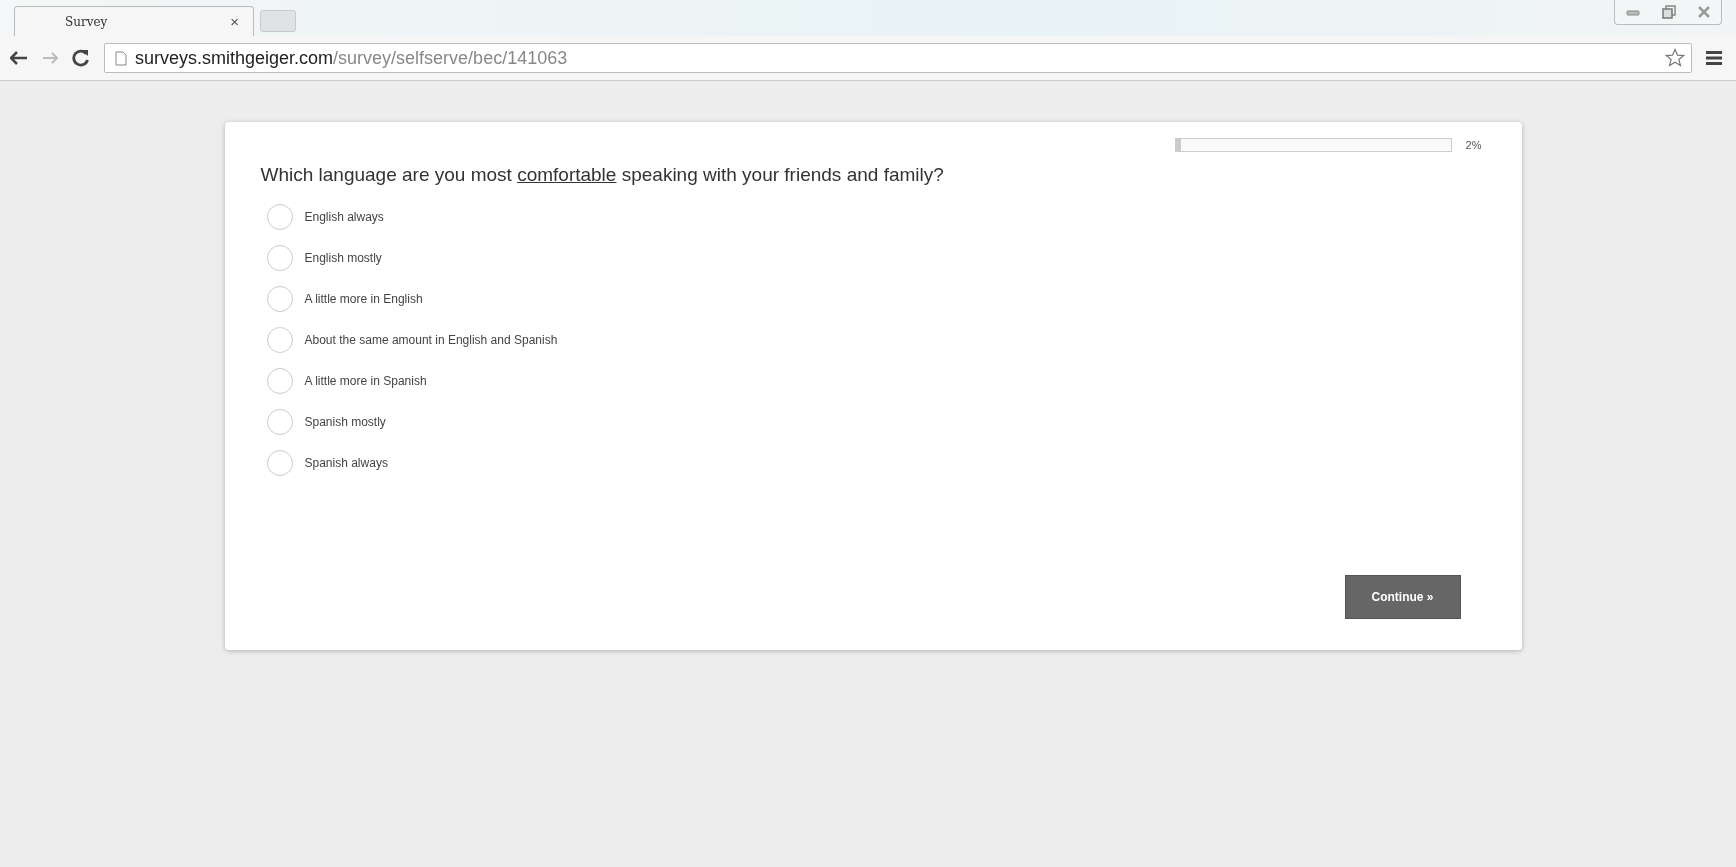 The width and height of the screenshot is (1736, 867). What do you see at coordinates (81, 58) in the screenshot?
I see `reload-icon` at bounding box center [81, 58].